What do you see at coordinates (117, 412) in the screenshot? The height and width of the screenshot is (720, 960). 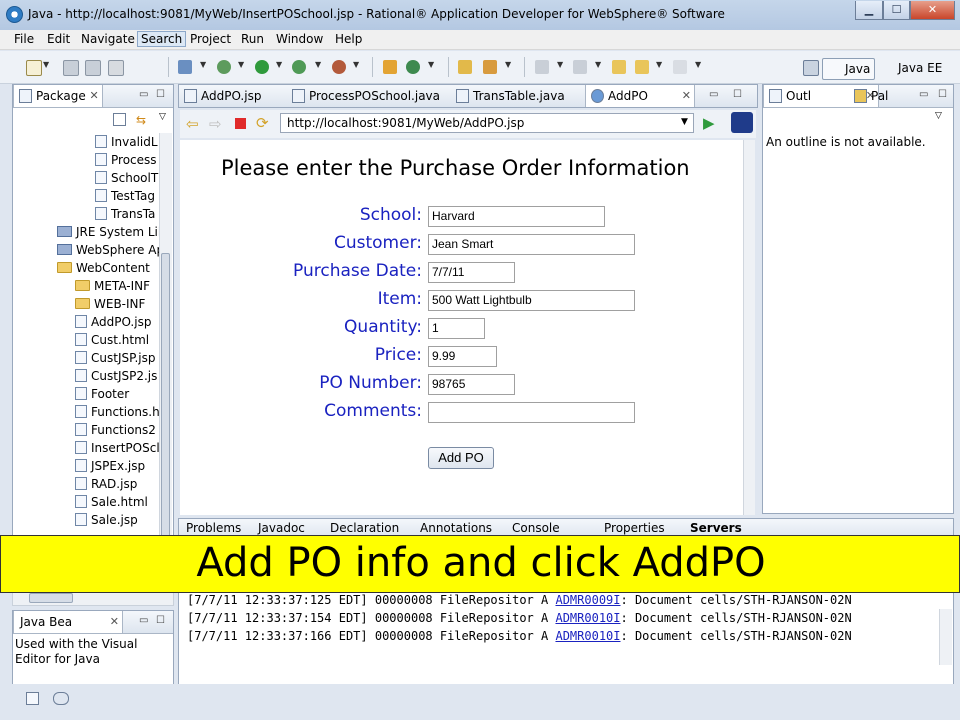 I see `tree-item: Functions.h` at bounding box center [117, 412].